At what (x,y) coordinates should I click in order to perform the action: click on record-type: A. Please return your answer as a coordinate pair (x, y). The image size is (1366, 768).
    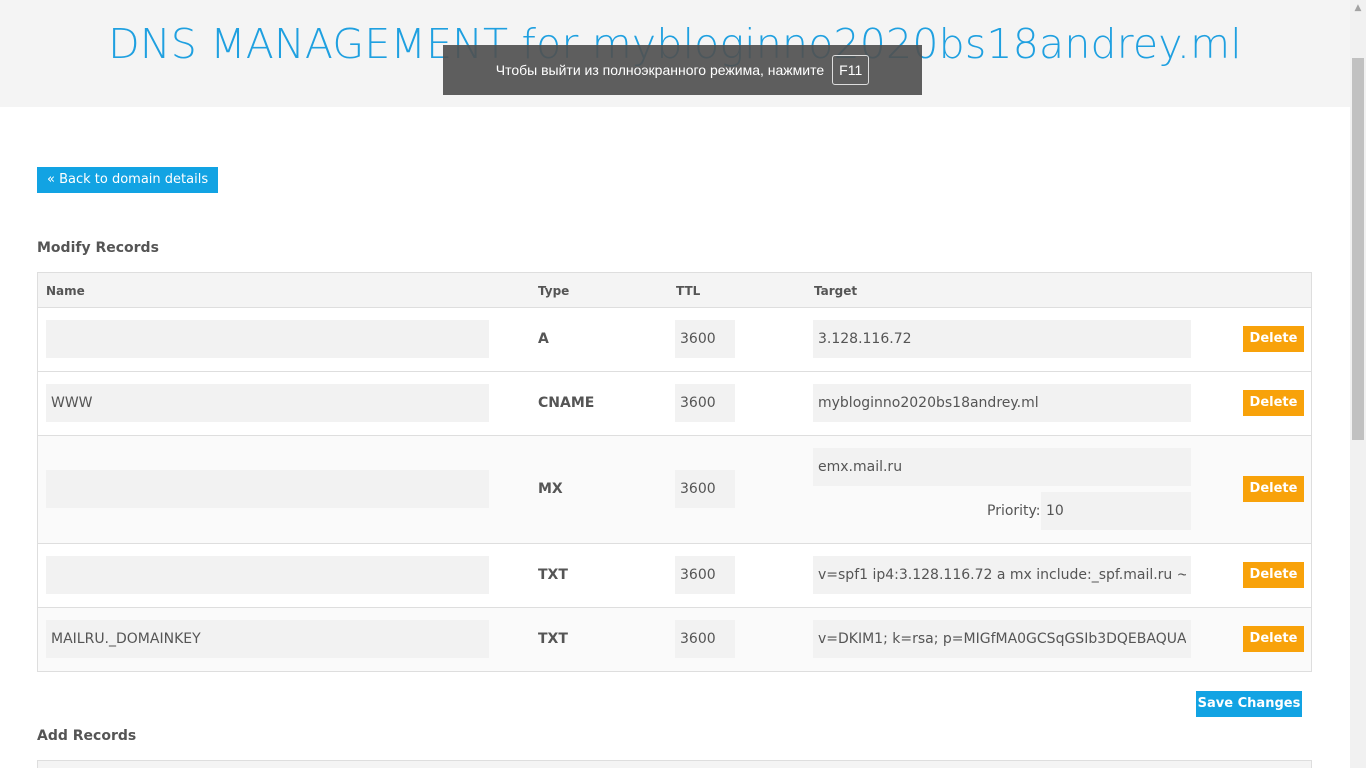
    Looking at the image, I should click on (543, 339).